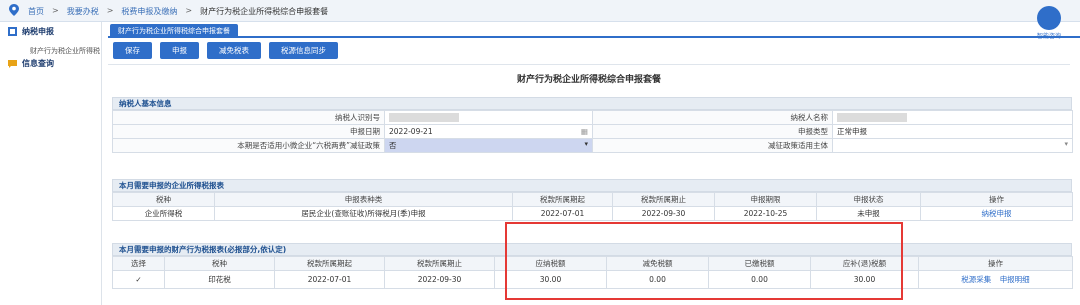  What do you see at coordinates (248, 117) in the screenshot?
I see `taxpayer-id-label: 纳税人识别号` at bounding box center [248, 117].